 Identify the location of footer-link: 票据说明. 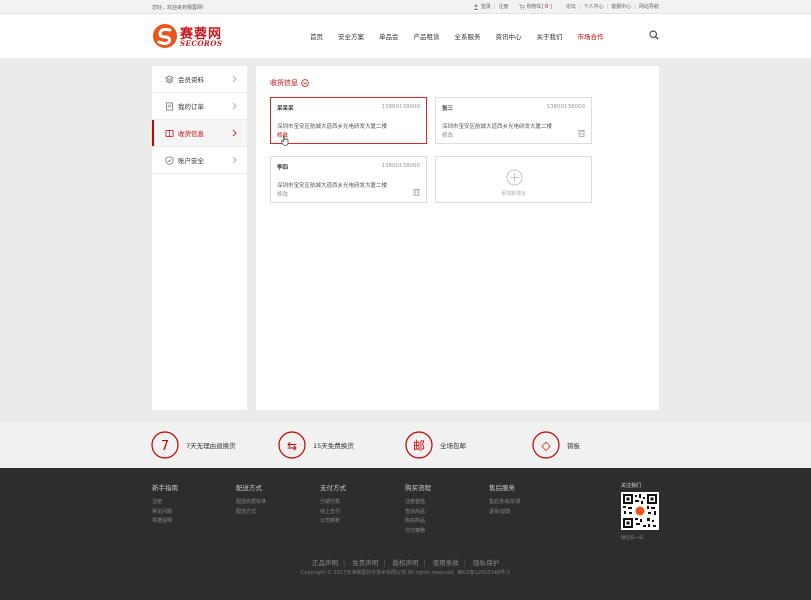
(165, 522).